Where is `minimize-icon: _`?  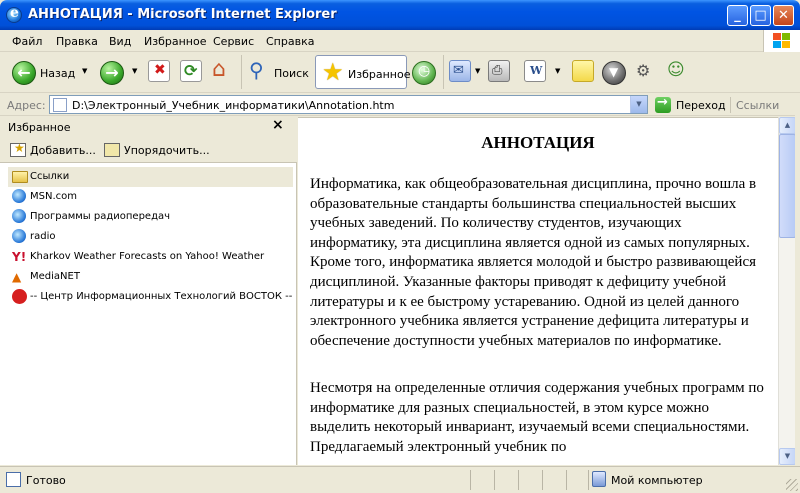
minimize-icon: _ is located at coordinates (737, 15).